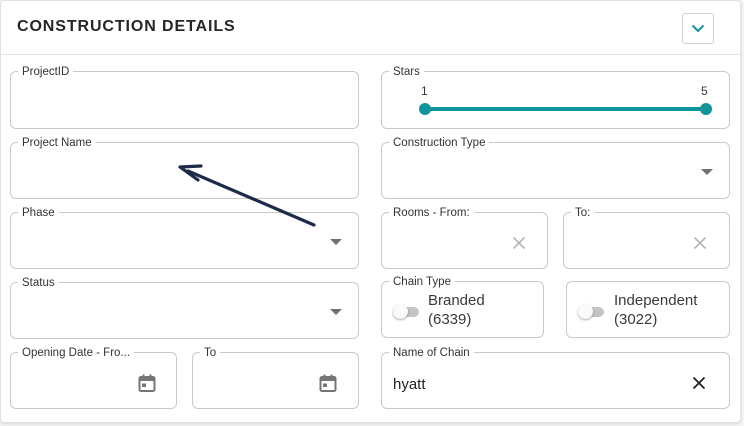  What do you see at coordinates (464, 238) in the screenshot?
I see `rooms-from-field: Rooms - From:` at bounding box center [464, 238].